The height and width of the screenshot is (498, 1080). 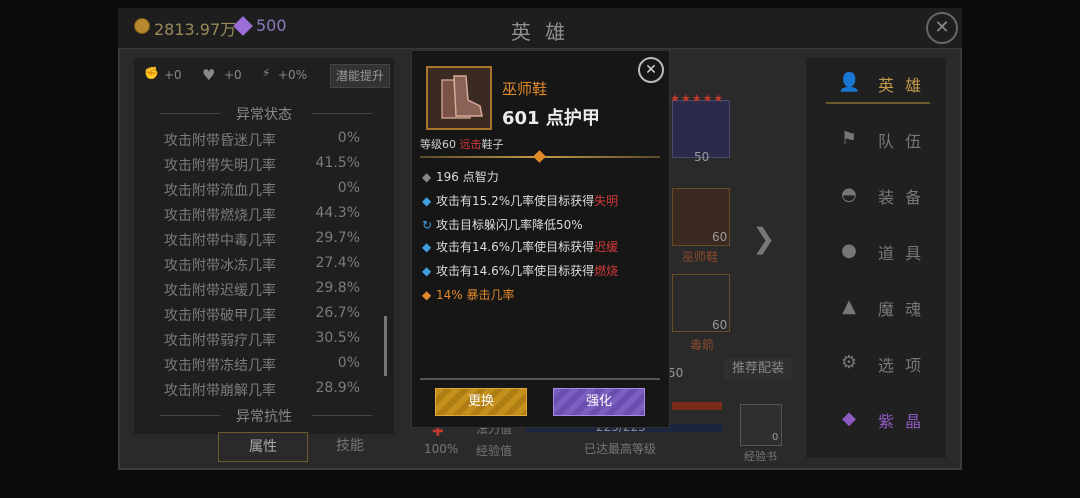 I want to click on tab-attributes: 属性, so click(x=263, y=447).